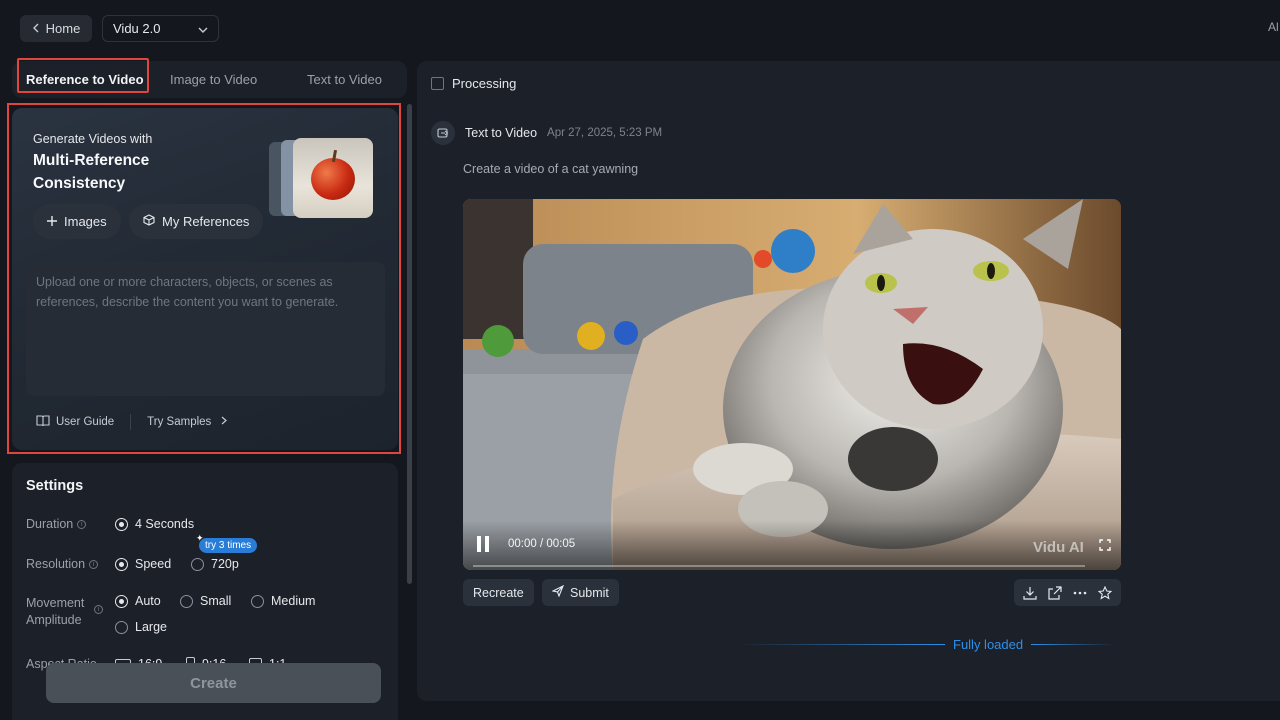  I want to click on top-bar: Home Vidu 2.0 Al, so click(640, 28).